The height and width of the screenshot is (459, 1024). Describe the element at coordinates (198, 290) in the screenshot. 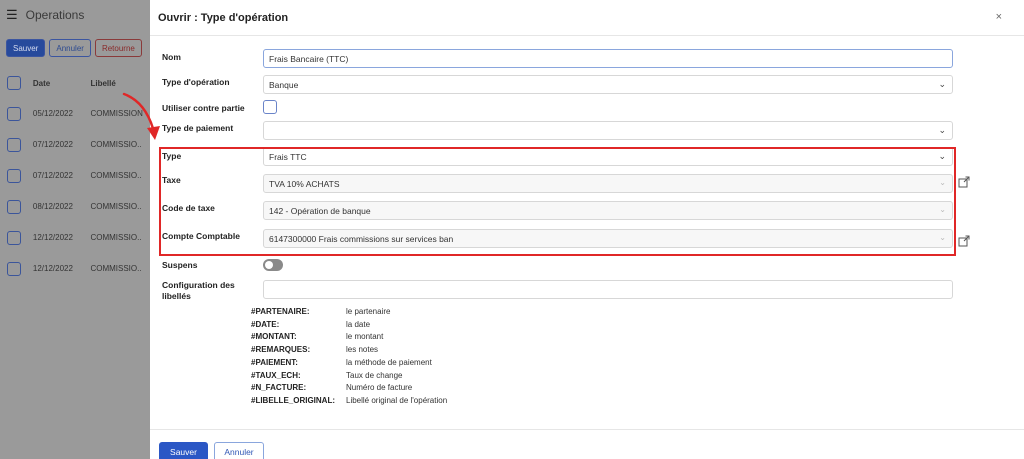

I see `config-label: Configuration des libellés` at that location.